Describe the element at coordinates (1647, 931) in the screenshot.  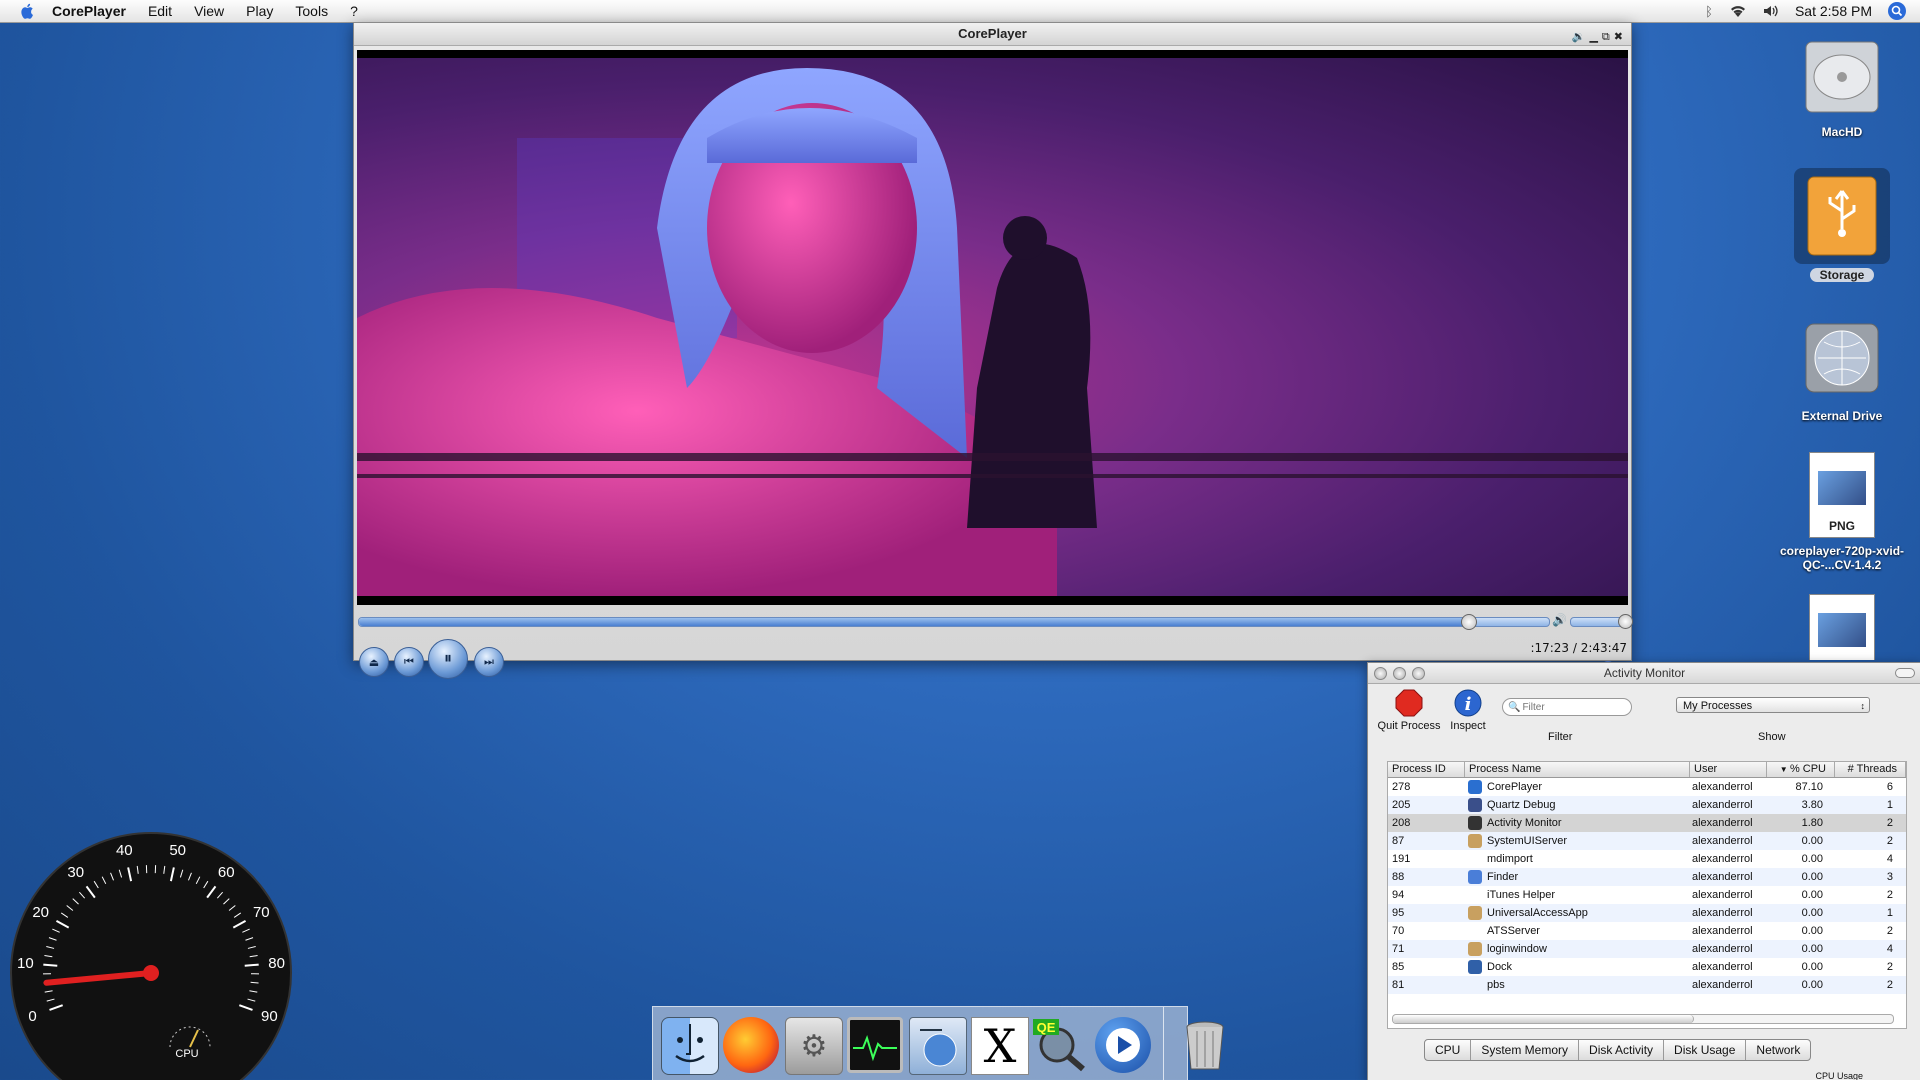
I see `table-row: 70 ATSServer alexanderrol 0.00 2` at that location.